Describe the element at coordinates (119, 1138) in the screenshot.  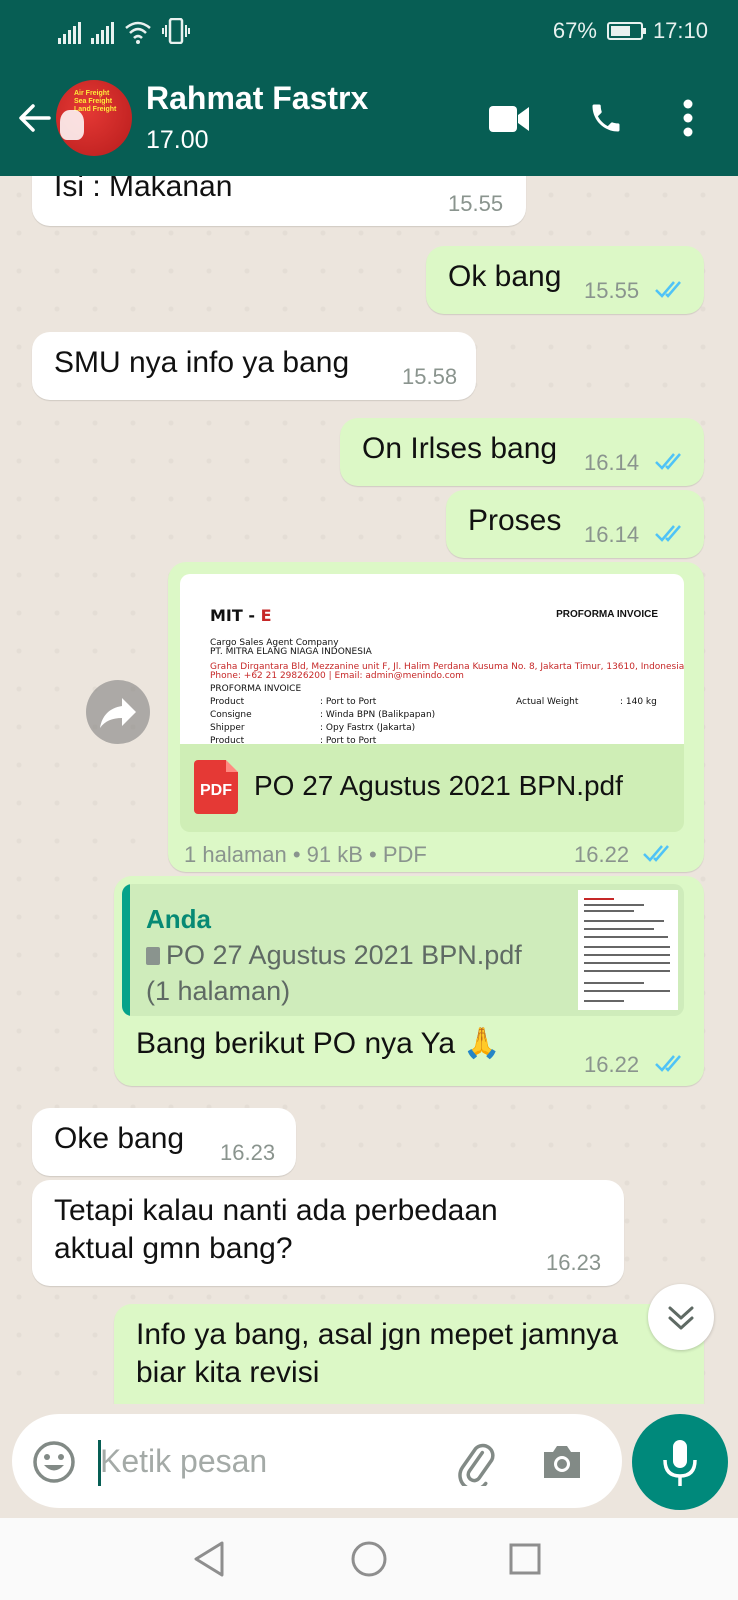
I see `message-text: Oke bang` at that location.